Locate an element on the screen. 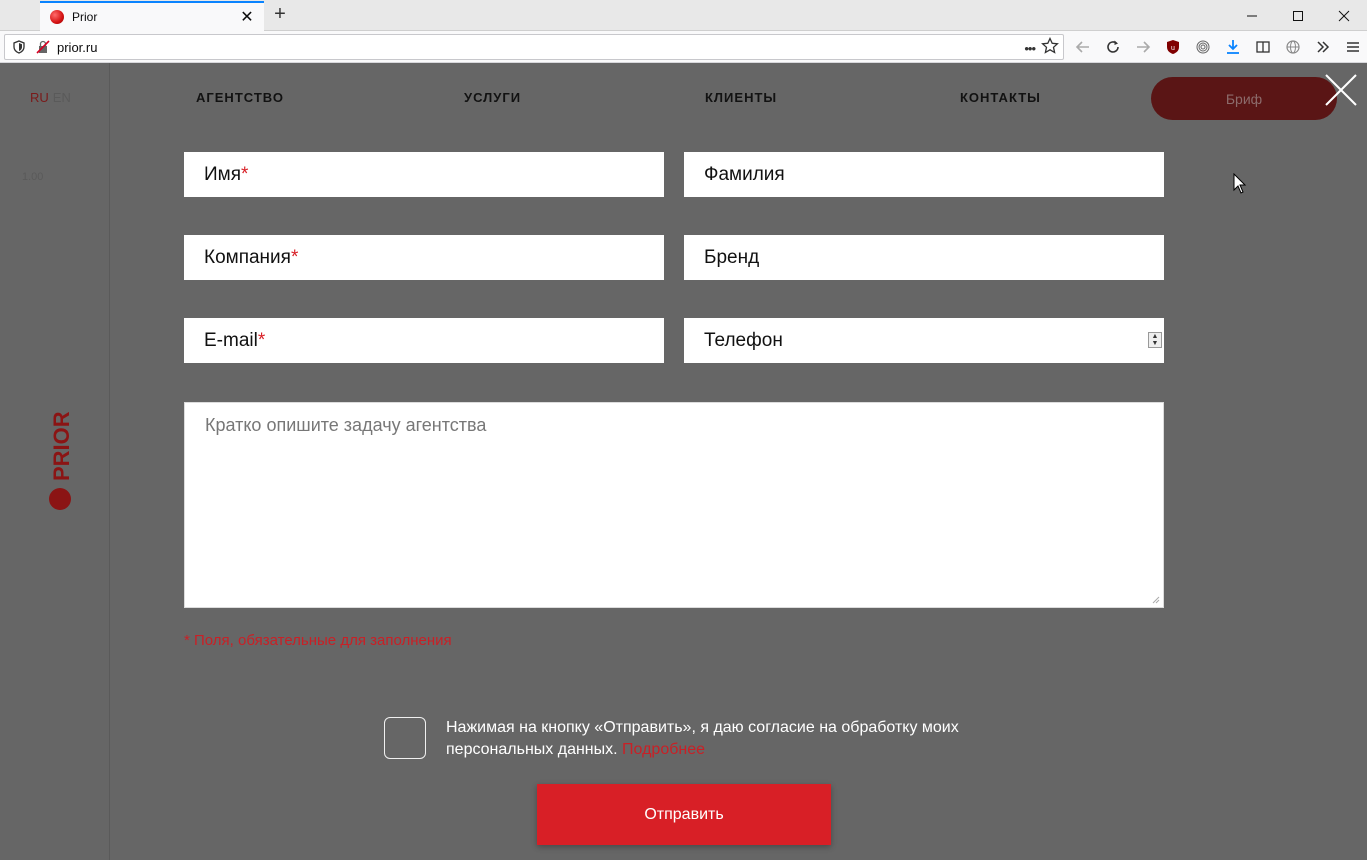 The image size is (1367, 860). lang-ru-link: RU is located at coordinates (39, 97).